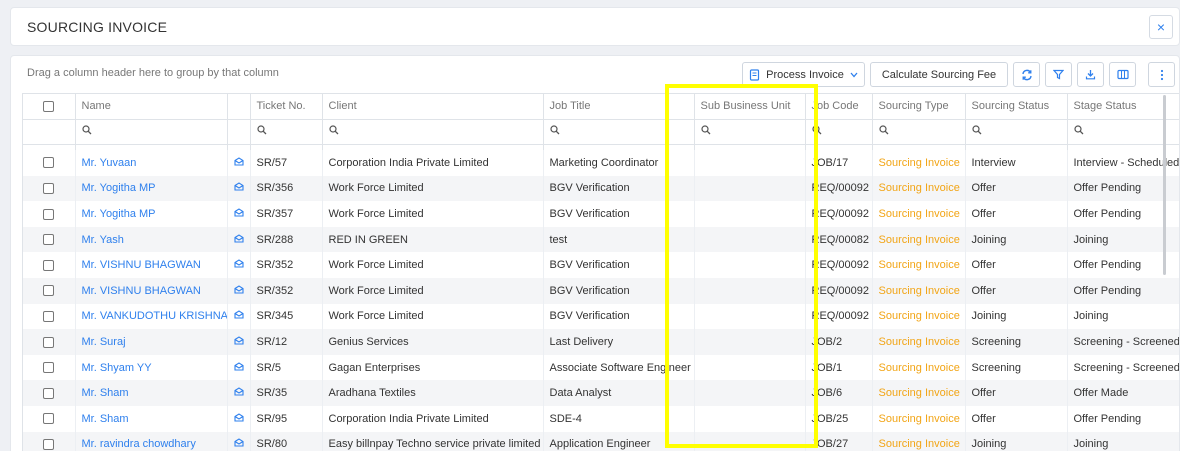 This screenshot has width=1180, height=451. Describe the element at coordinates (151, 107) in the screenshot. I see `column-header-name: Name` at that location.